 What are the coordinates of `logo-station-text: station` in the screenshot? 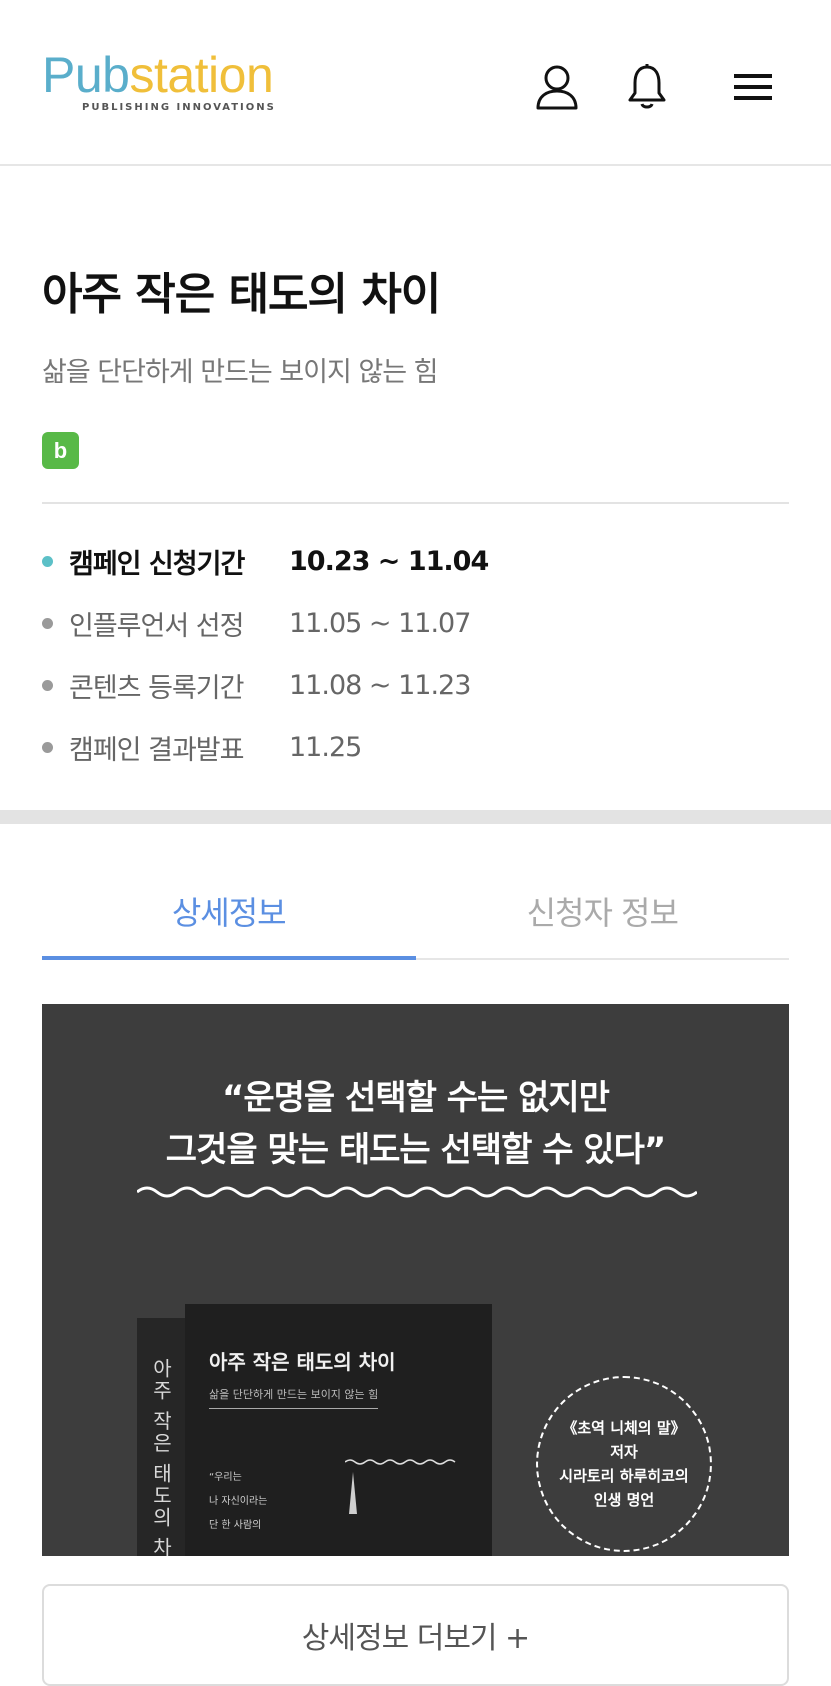 It's located at (201, 75).